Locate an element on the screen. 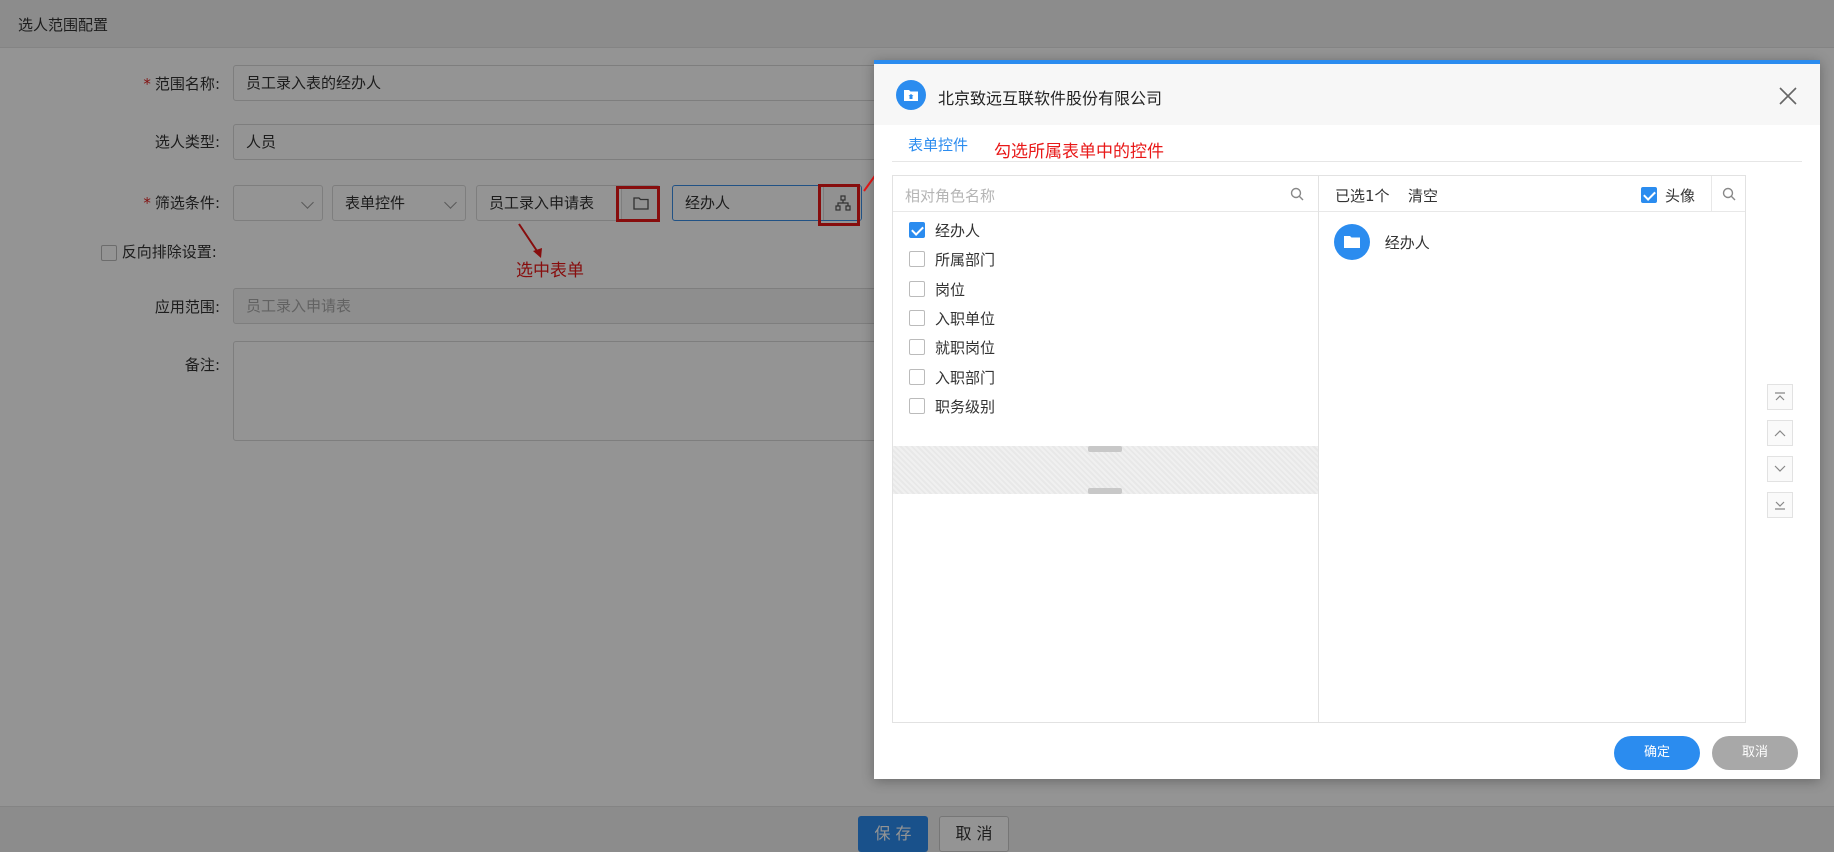  panel-splitter is located at coordinates (1105, 470).